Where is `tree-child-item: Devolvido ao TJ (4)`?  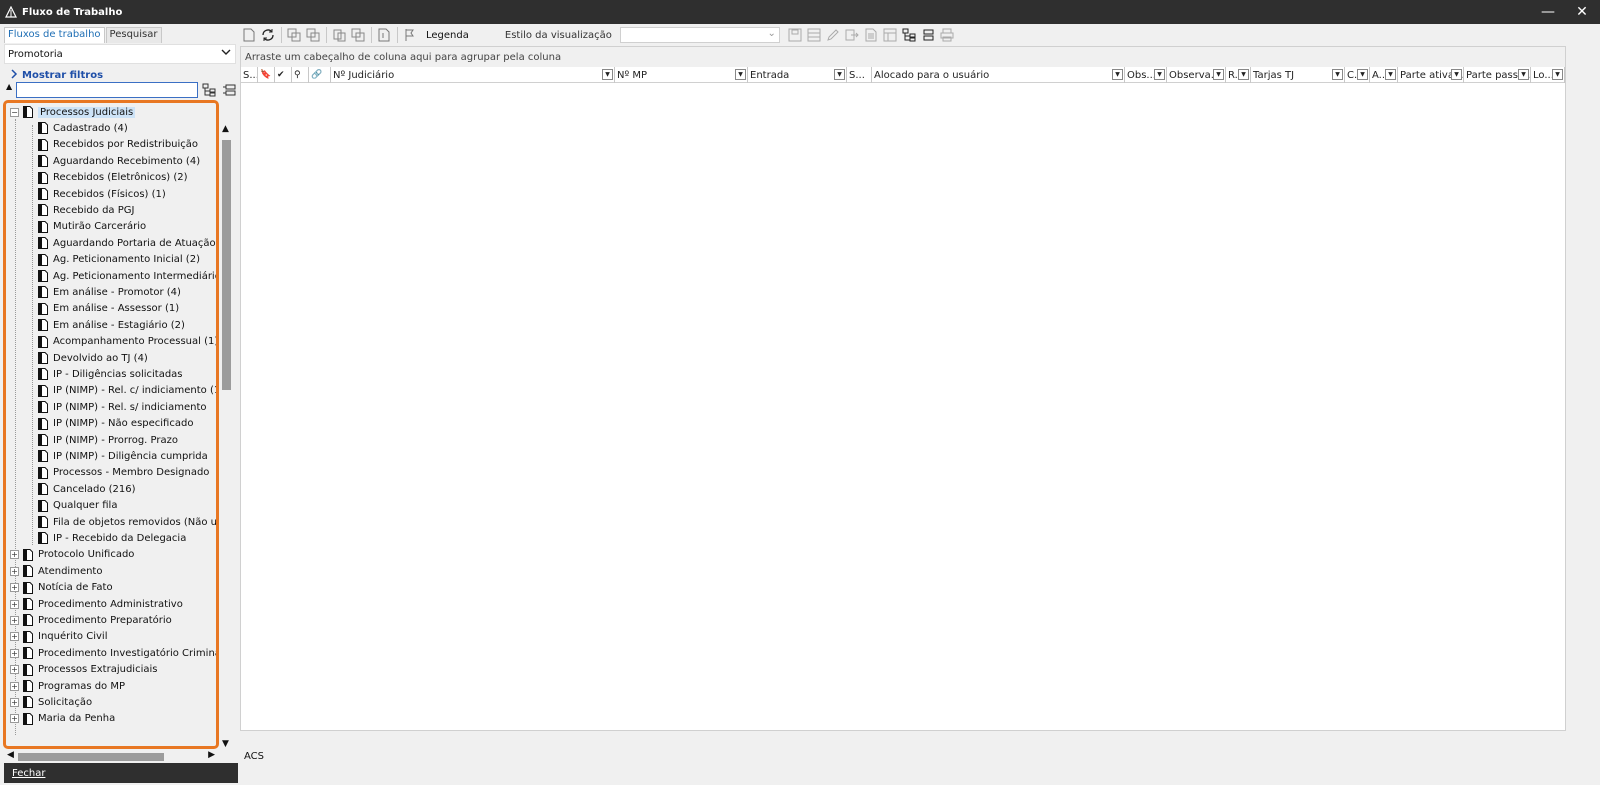 tree-child-item: Devolvido ao TJ (4) is located at coordinates (93, 358).